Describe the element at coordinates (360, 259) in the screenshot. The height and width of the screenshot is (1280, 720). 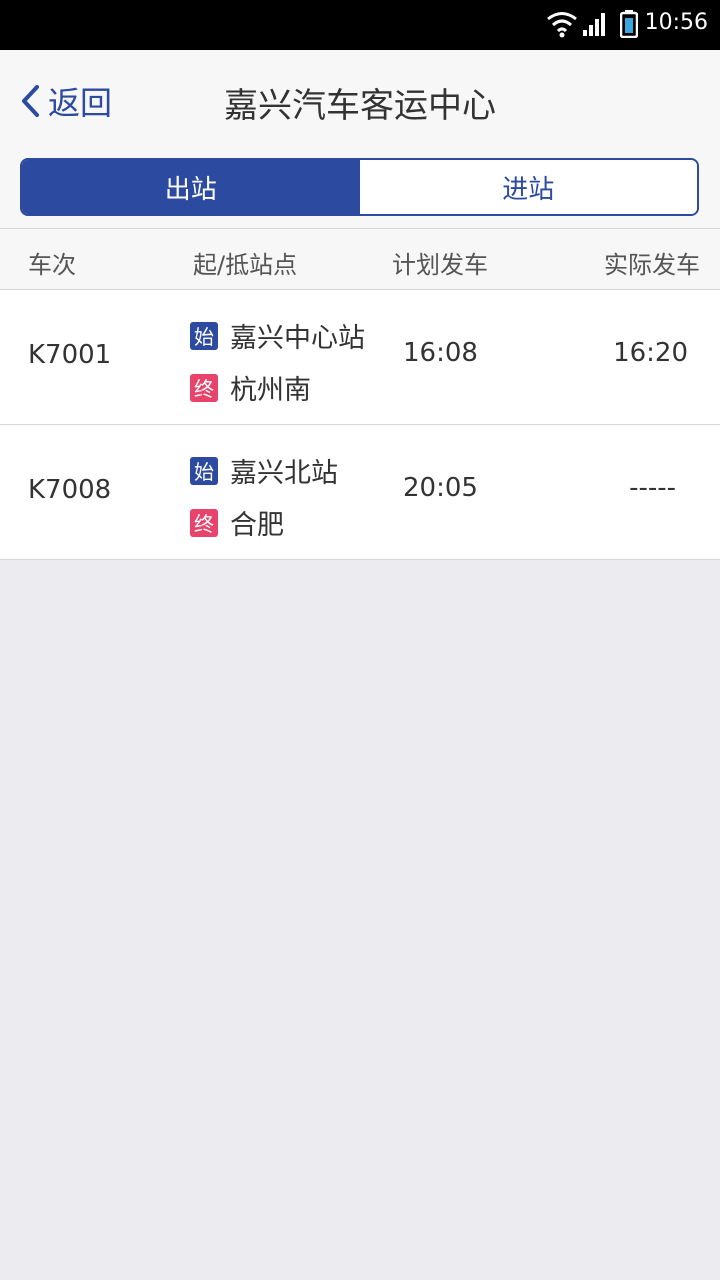
I see `table-header: 车次 起/抵站点 计划发车 实际发车` at that location.